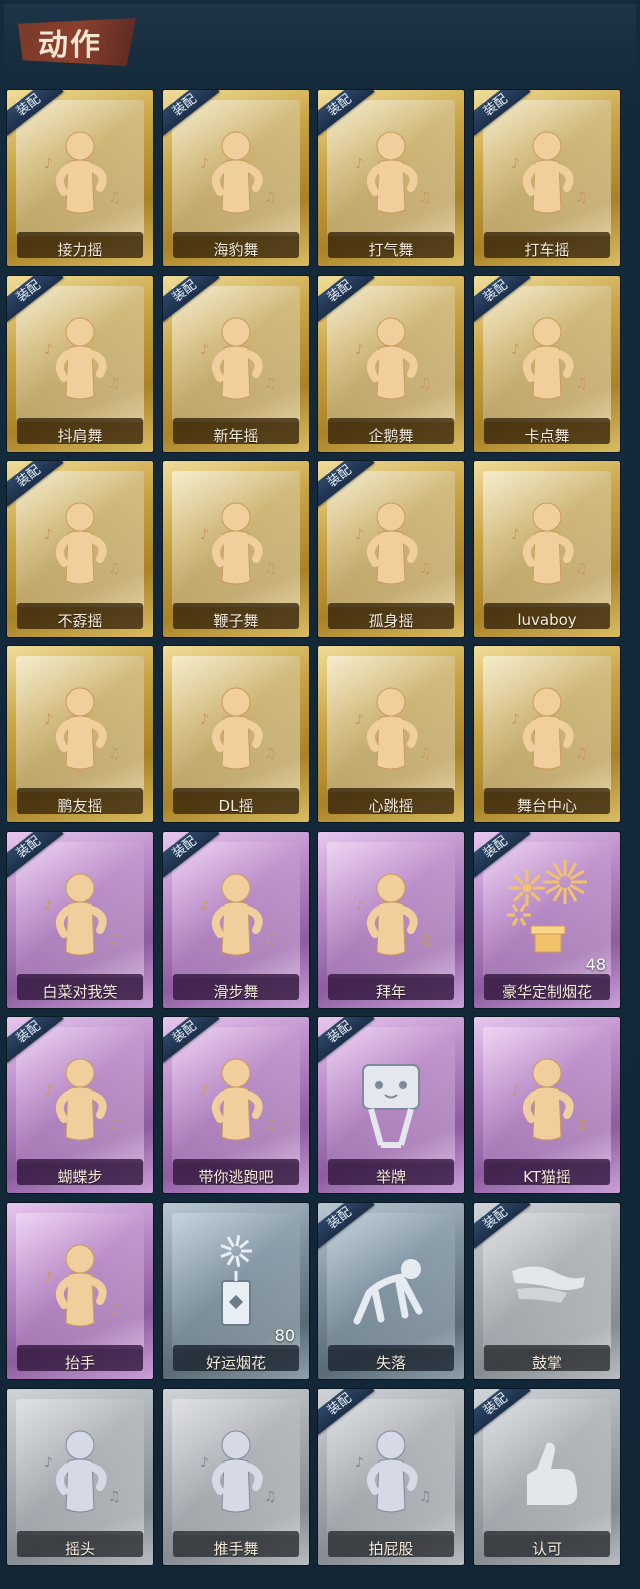 The width and height of the screenshot is (640, 1589). Describe the element at coordinates (80, 249) in the screenshot. I see `action-name: 接力摇` at that location.